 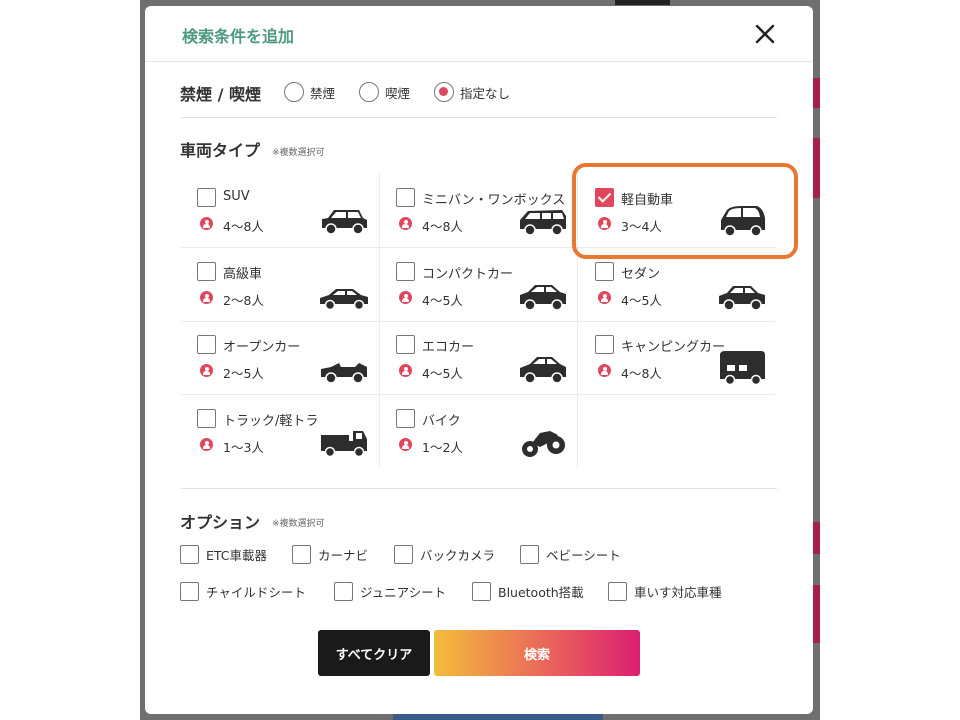 I want to click on vehicle-option-camper: キャンピングカー 4〜8人, so click(x=690, y=370).